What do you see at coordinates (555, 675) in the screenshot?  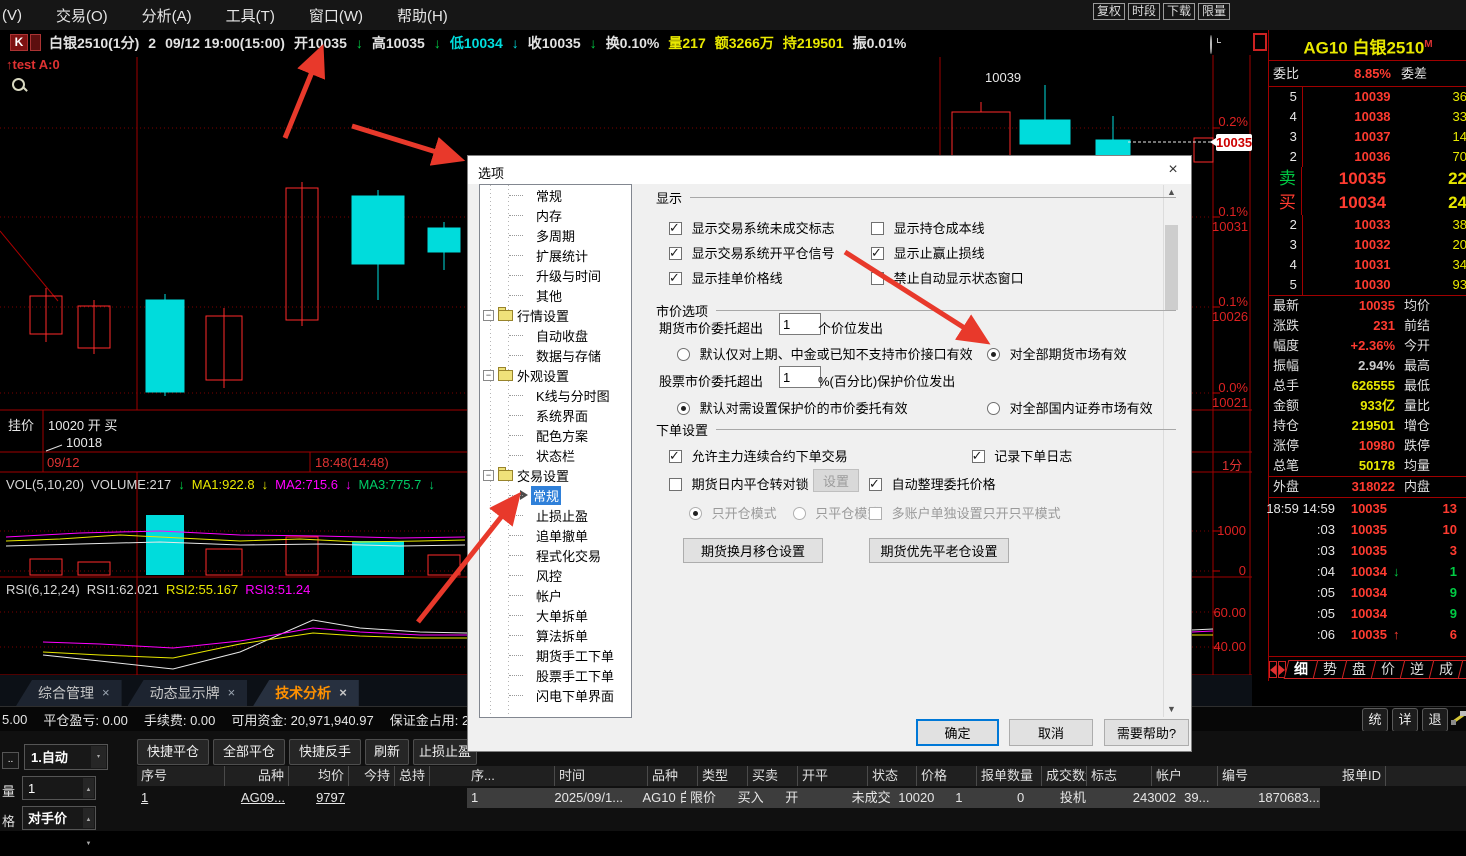 I see `tree-item: − 股票手工下单` at bounding box center [555, 675].